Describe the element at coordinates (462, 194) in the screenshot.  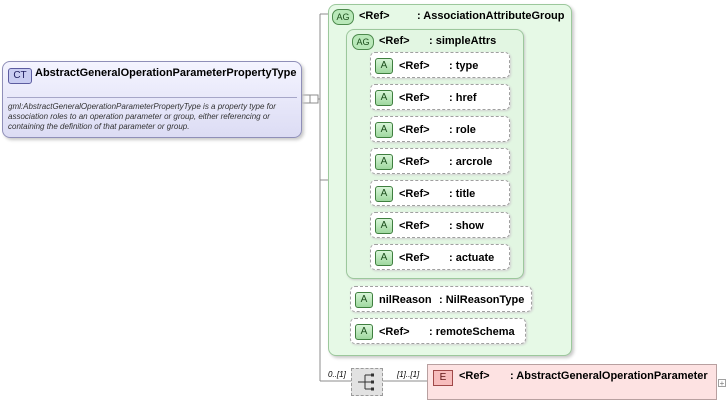
I see `attribute-name: : title` at that location.